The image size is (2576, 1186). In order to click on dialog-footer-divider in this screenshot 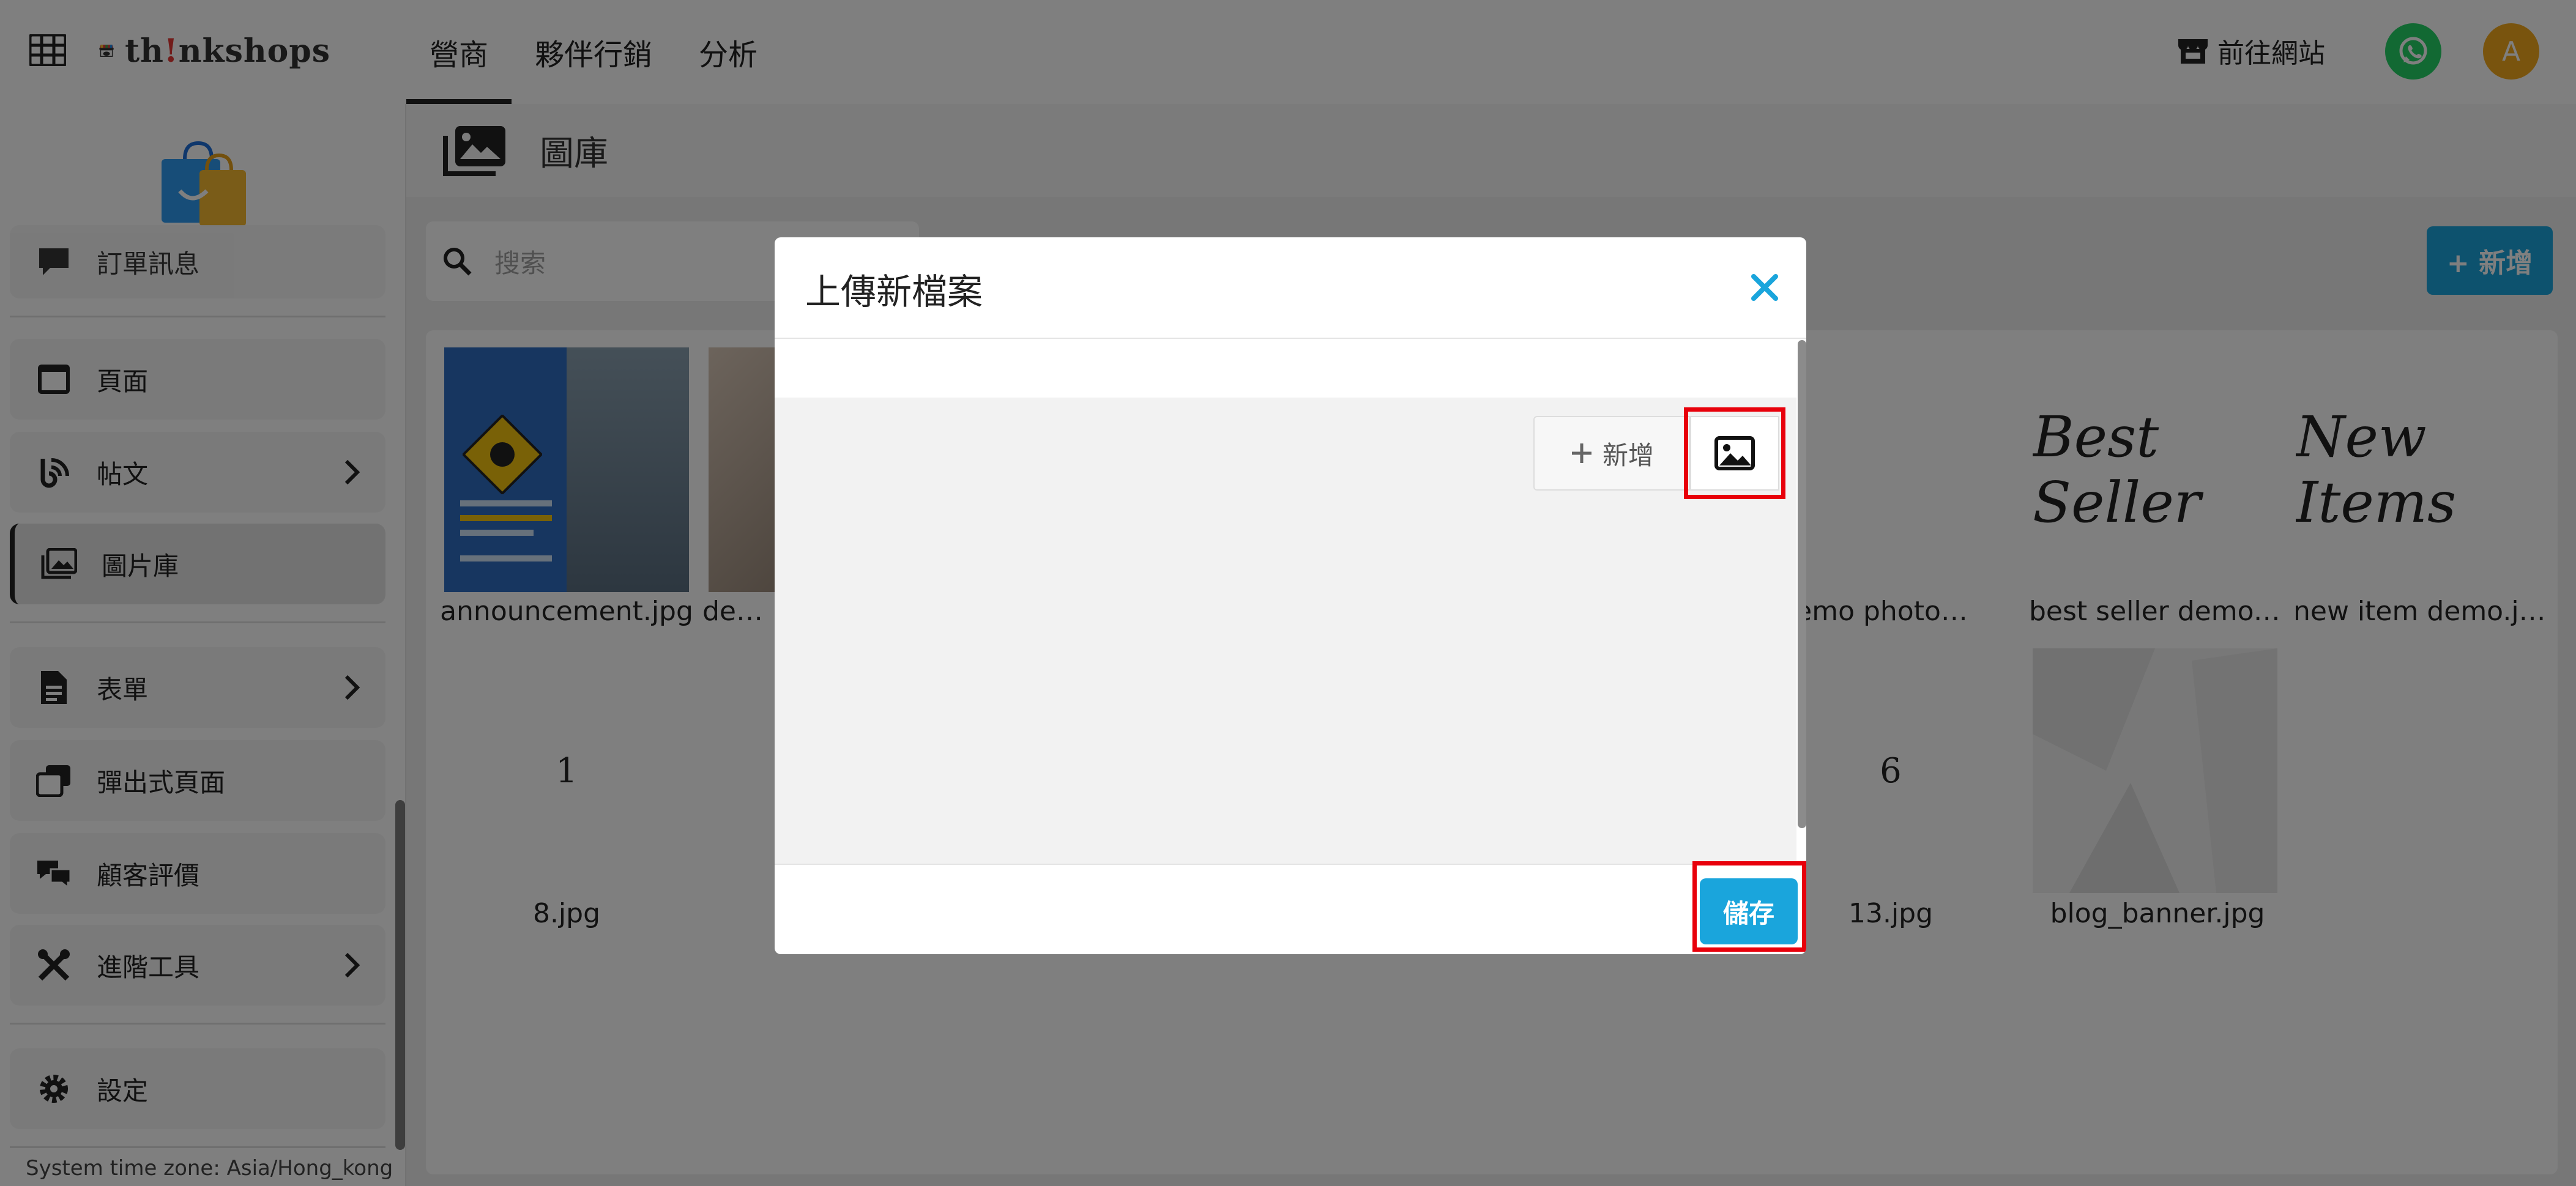, I will do `click(1290, 865)`.